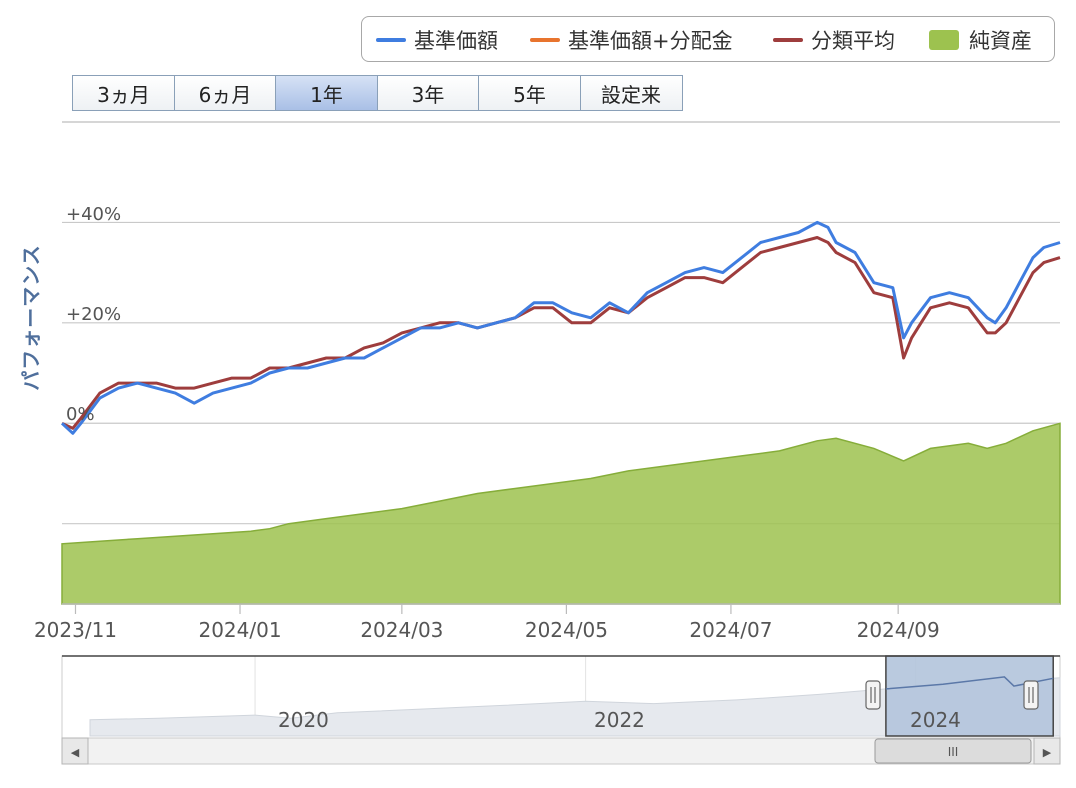 The width and height of the screenshot is (1076, 788). I want to click on navigator-right-handle, so click(1031, 695).